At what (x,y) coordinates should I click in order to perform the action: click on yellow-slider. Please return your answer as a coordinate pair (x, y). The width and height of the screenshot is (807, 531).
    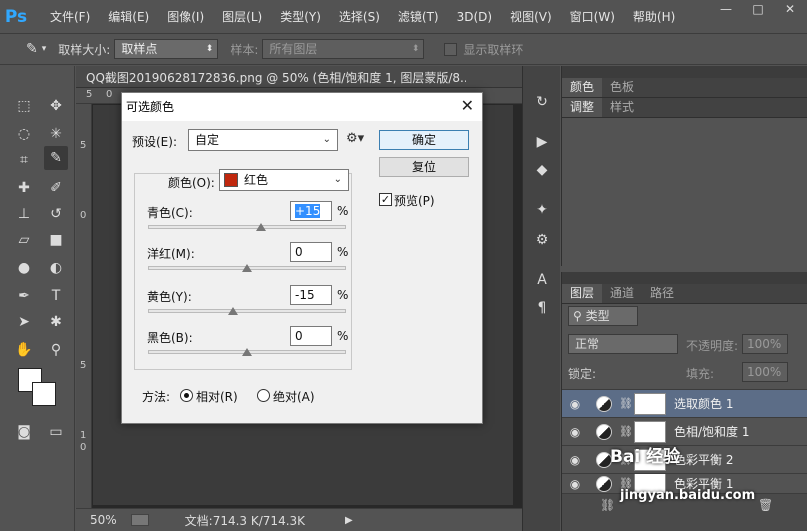
    Looking at the image, I should click on (247, 311).